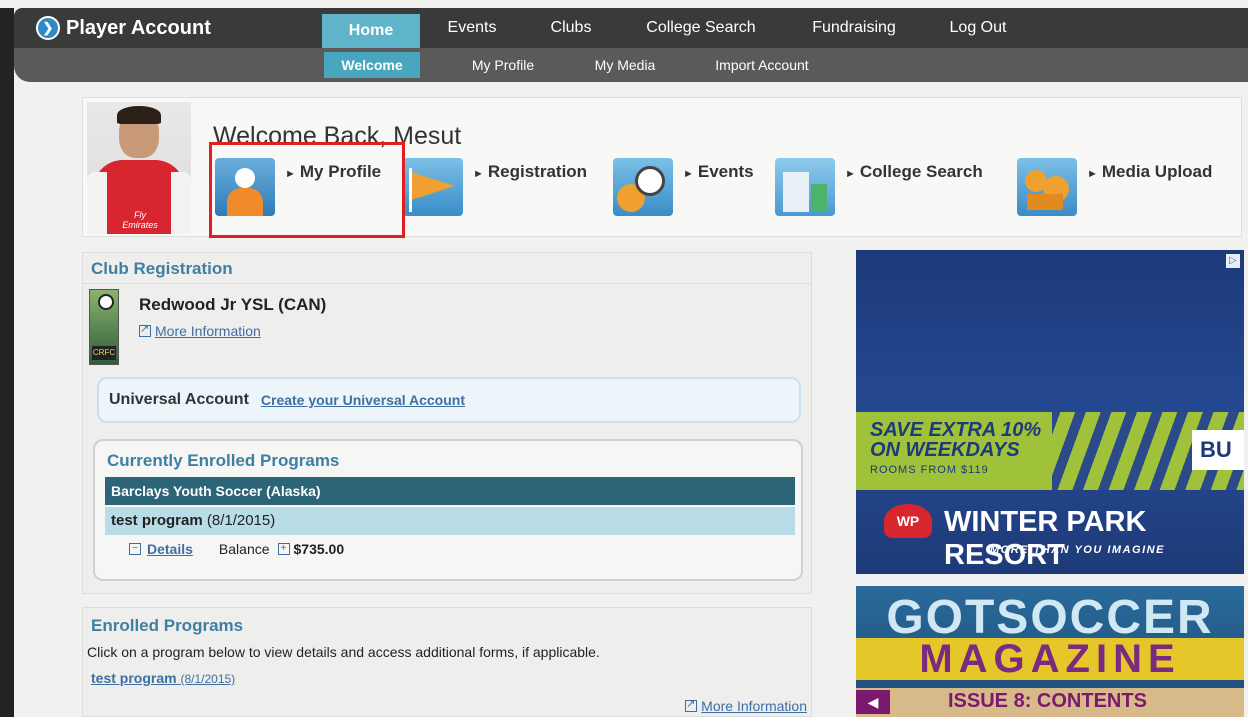 The image size is (1248, 717). What do you see at coordinates (200, 330) in the screenshot?
I see `club-more-information-link: More Information` at bounding box center [200, 330].